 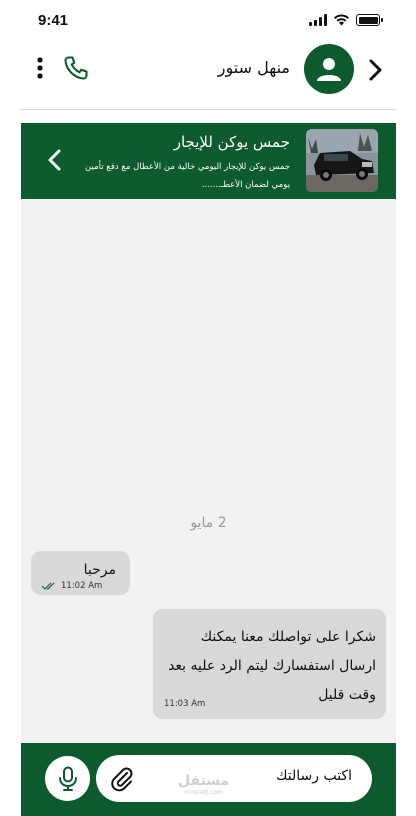 I want to click on mic-button, so click(x=67, y=778).